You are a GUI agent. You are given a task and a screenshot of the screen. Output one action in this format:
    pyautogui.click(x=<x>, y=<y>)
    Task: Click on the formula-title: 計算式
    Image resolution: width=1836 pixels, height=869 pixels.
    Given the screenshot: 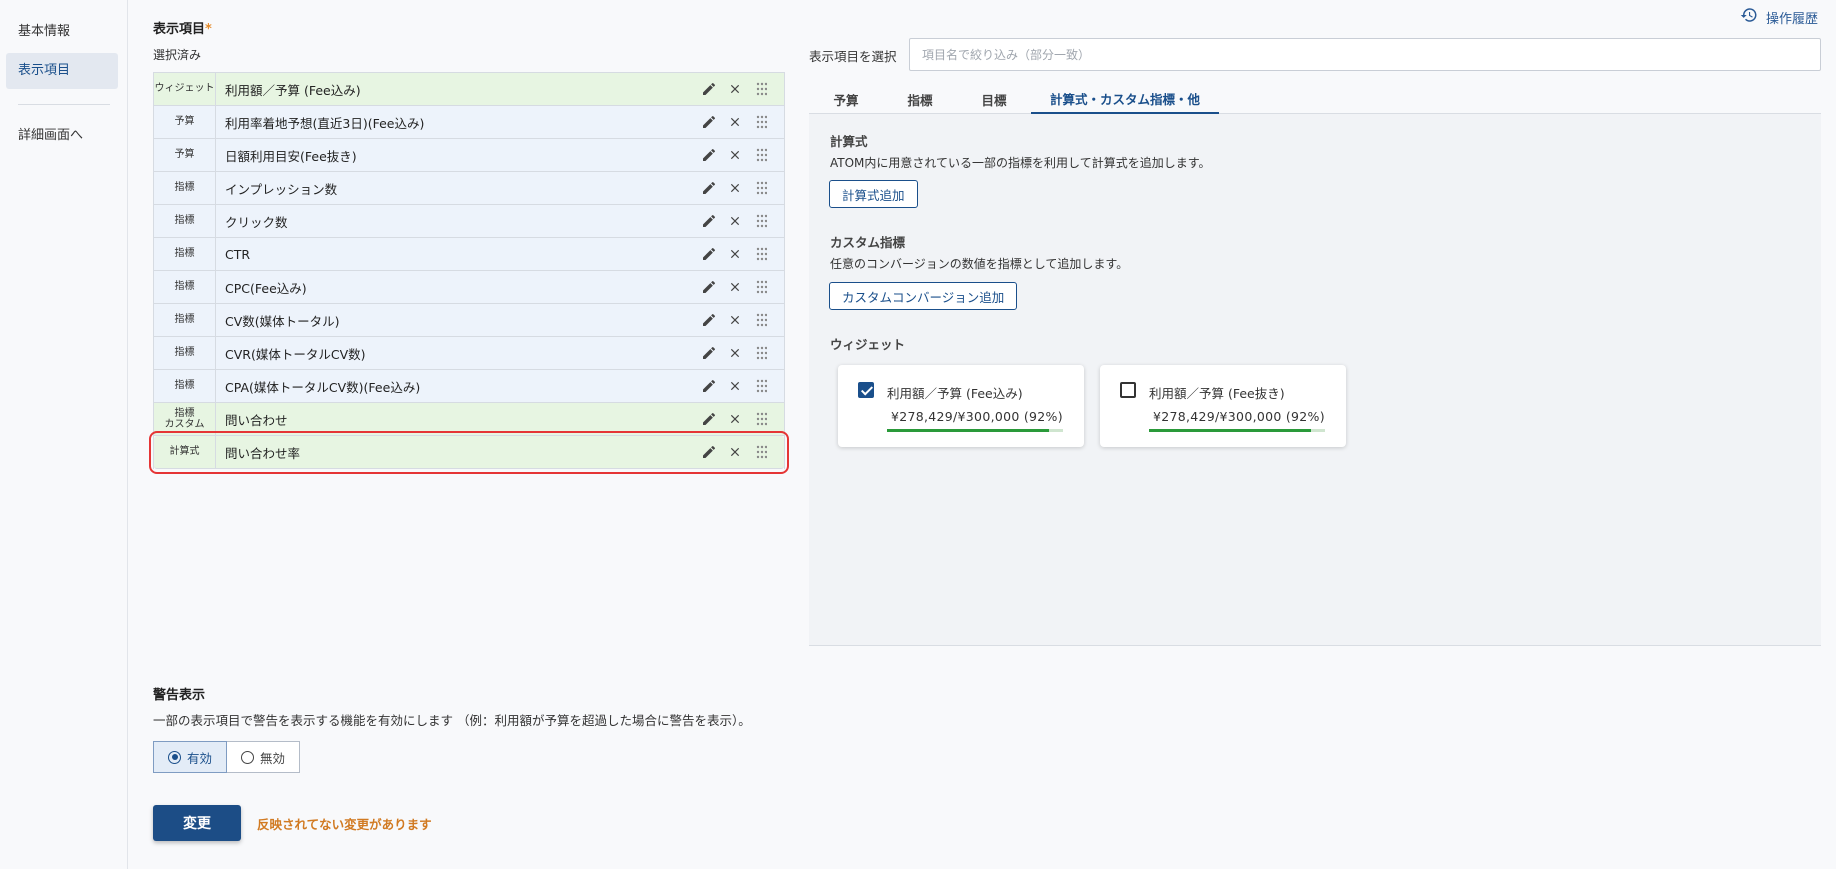 What is the action you would take?
    pyautogui.click(x=849, y=141)
    